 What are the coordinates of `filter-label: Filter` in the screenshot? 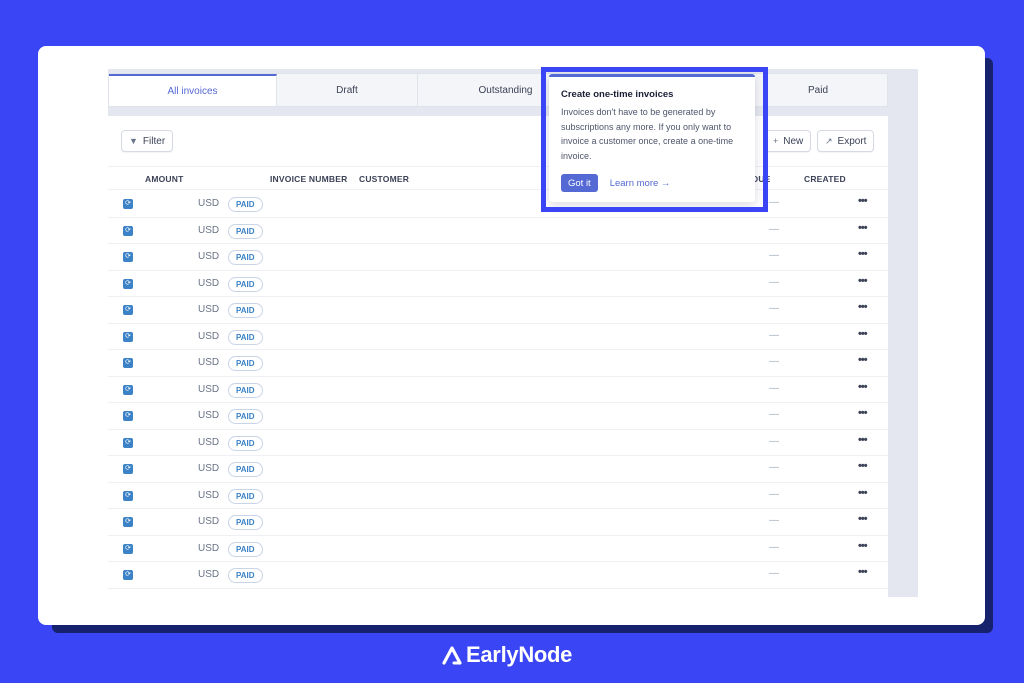 It's located at (154, 141).